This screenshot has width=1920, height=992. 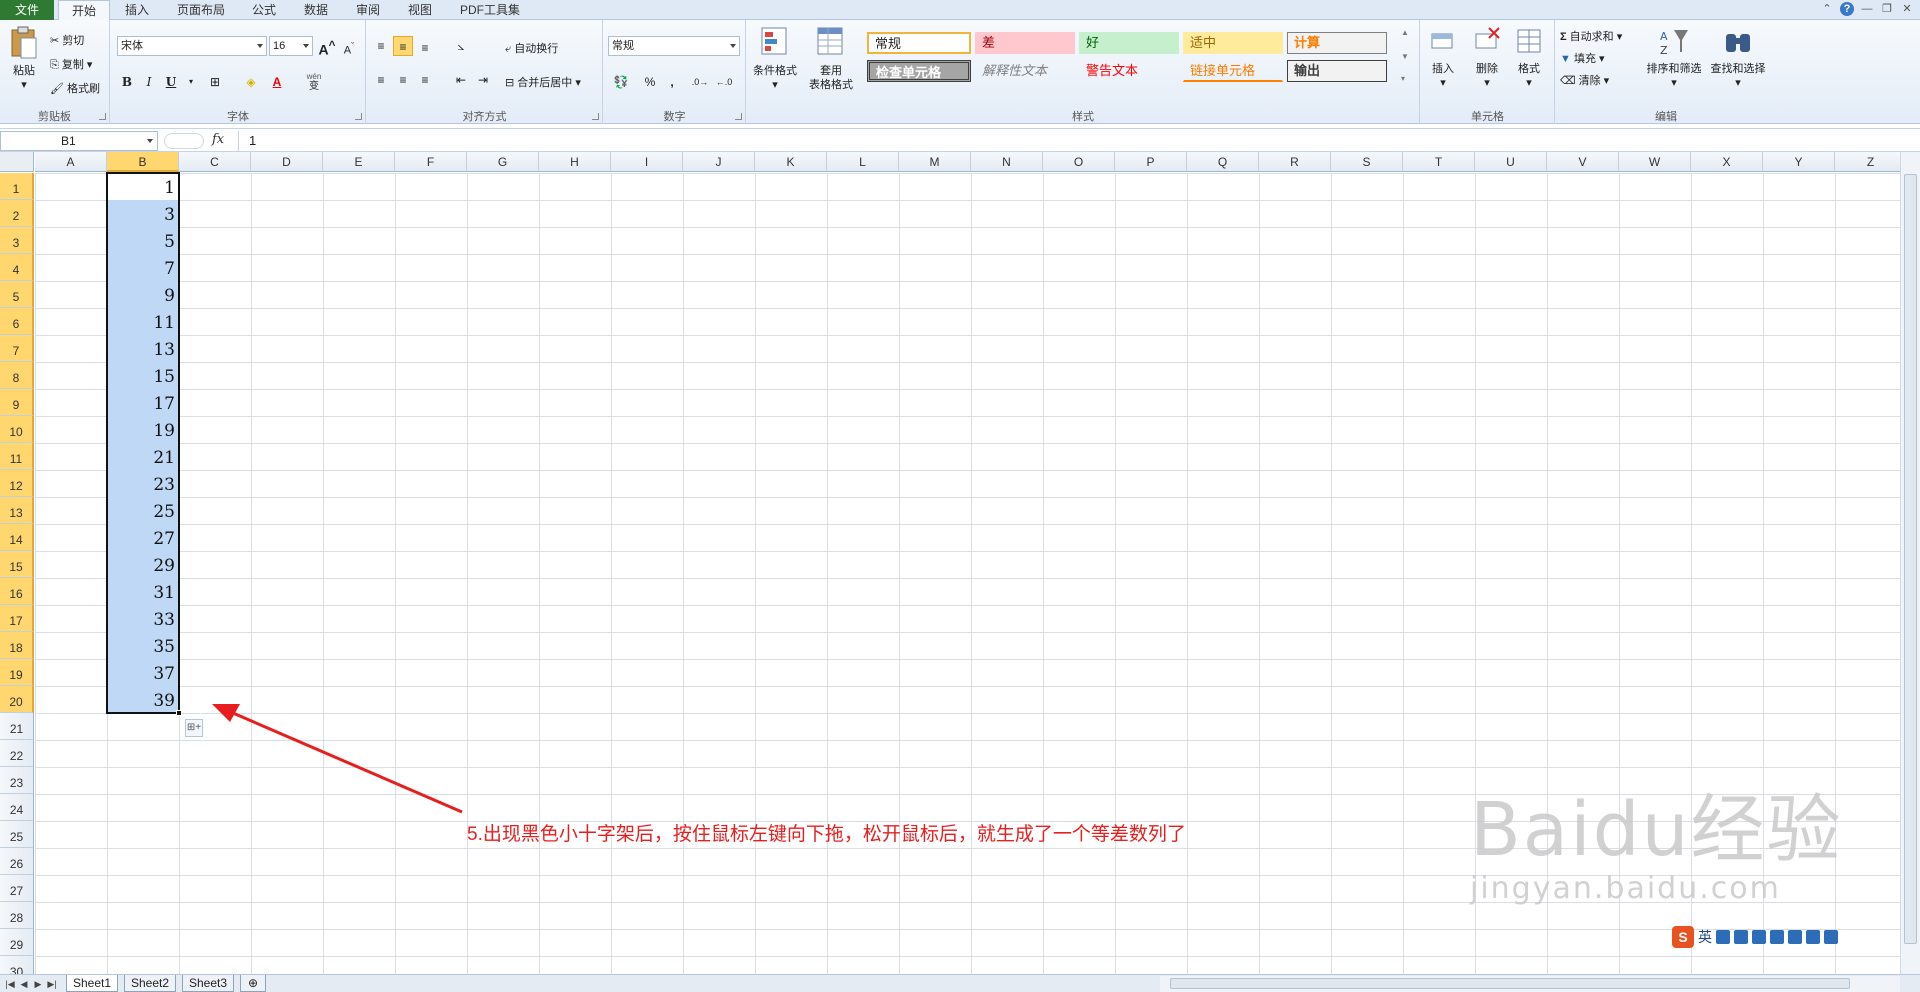 I want to click on new-sheet-icon: ⊕, so click(x=253, y=983).